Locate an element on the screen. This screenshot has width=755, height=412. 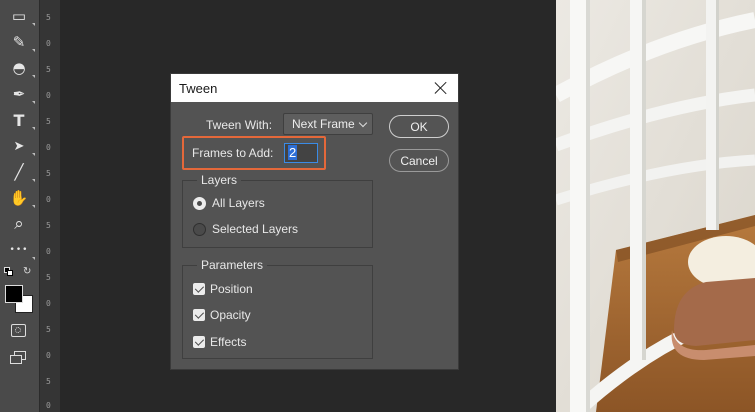
checkbox-opacity is located at coordinates (199, 315).